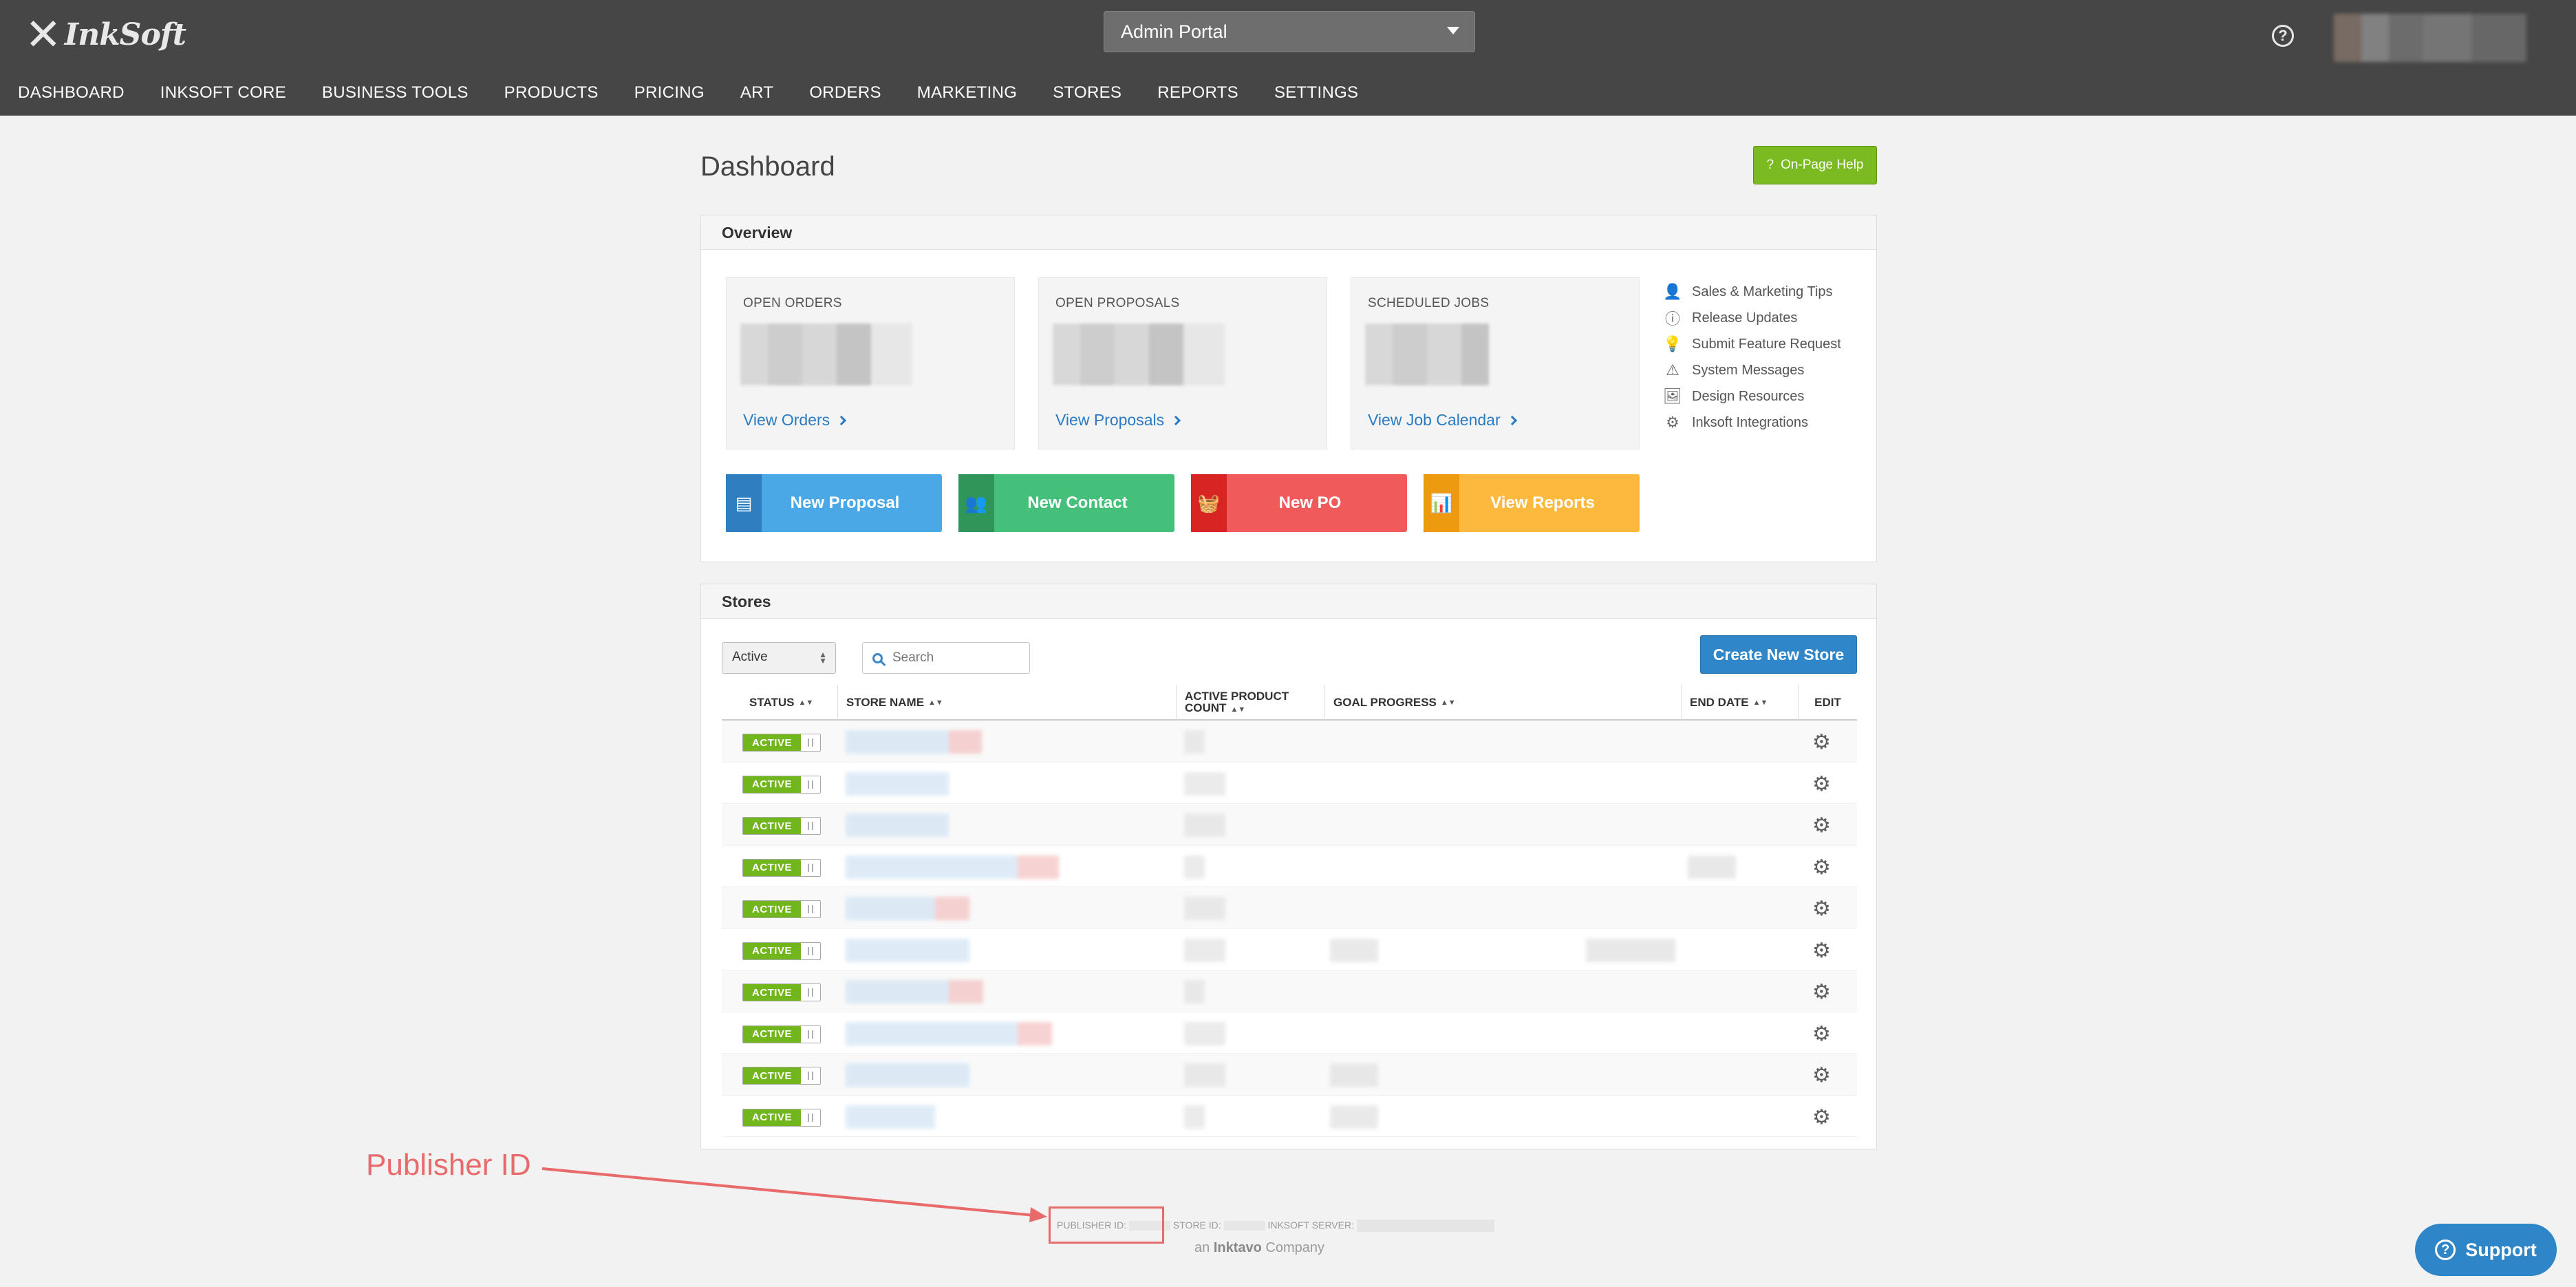 Image resolution: width=2576 pixels, height=1287 pixels. I want to click on new-contact-button: 👥 New Contact, so click(1066, 503).